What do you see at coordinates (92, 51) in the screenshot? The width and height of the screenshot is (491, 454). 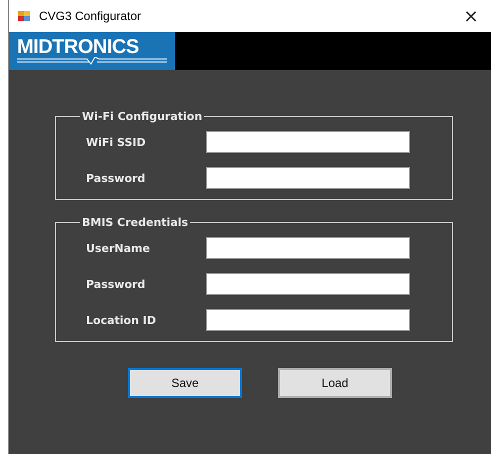 I see `logo: MIDTRONICS` at bounding box center [92, 51].